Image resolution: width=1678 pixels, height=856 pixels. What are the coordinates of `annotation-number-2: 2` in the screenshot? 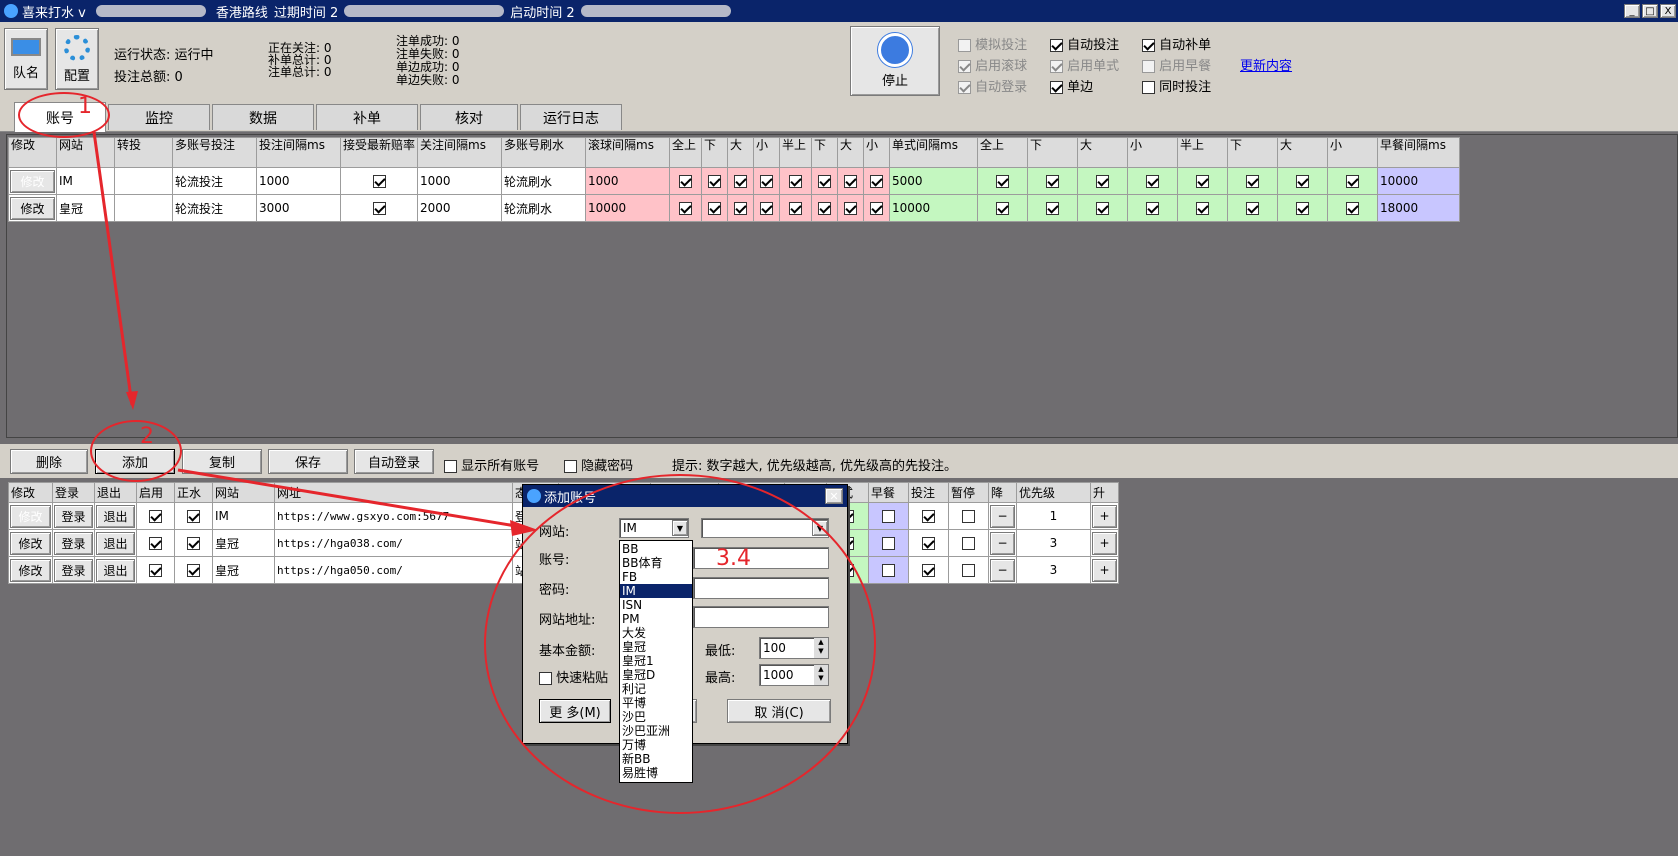 It's located at (147, 436).